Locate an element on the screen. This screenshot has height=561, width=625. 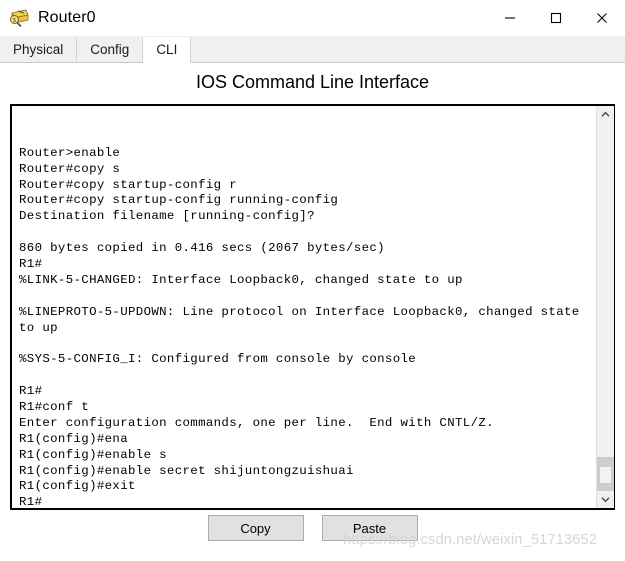
chevron-down-icon is located at coordinates (605, 500).